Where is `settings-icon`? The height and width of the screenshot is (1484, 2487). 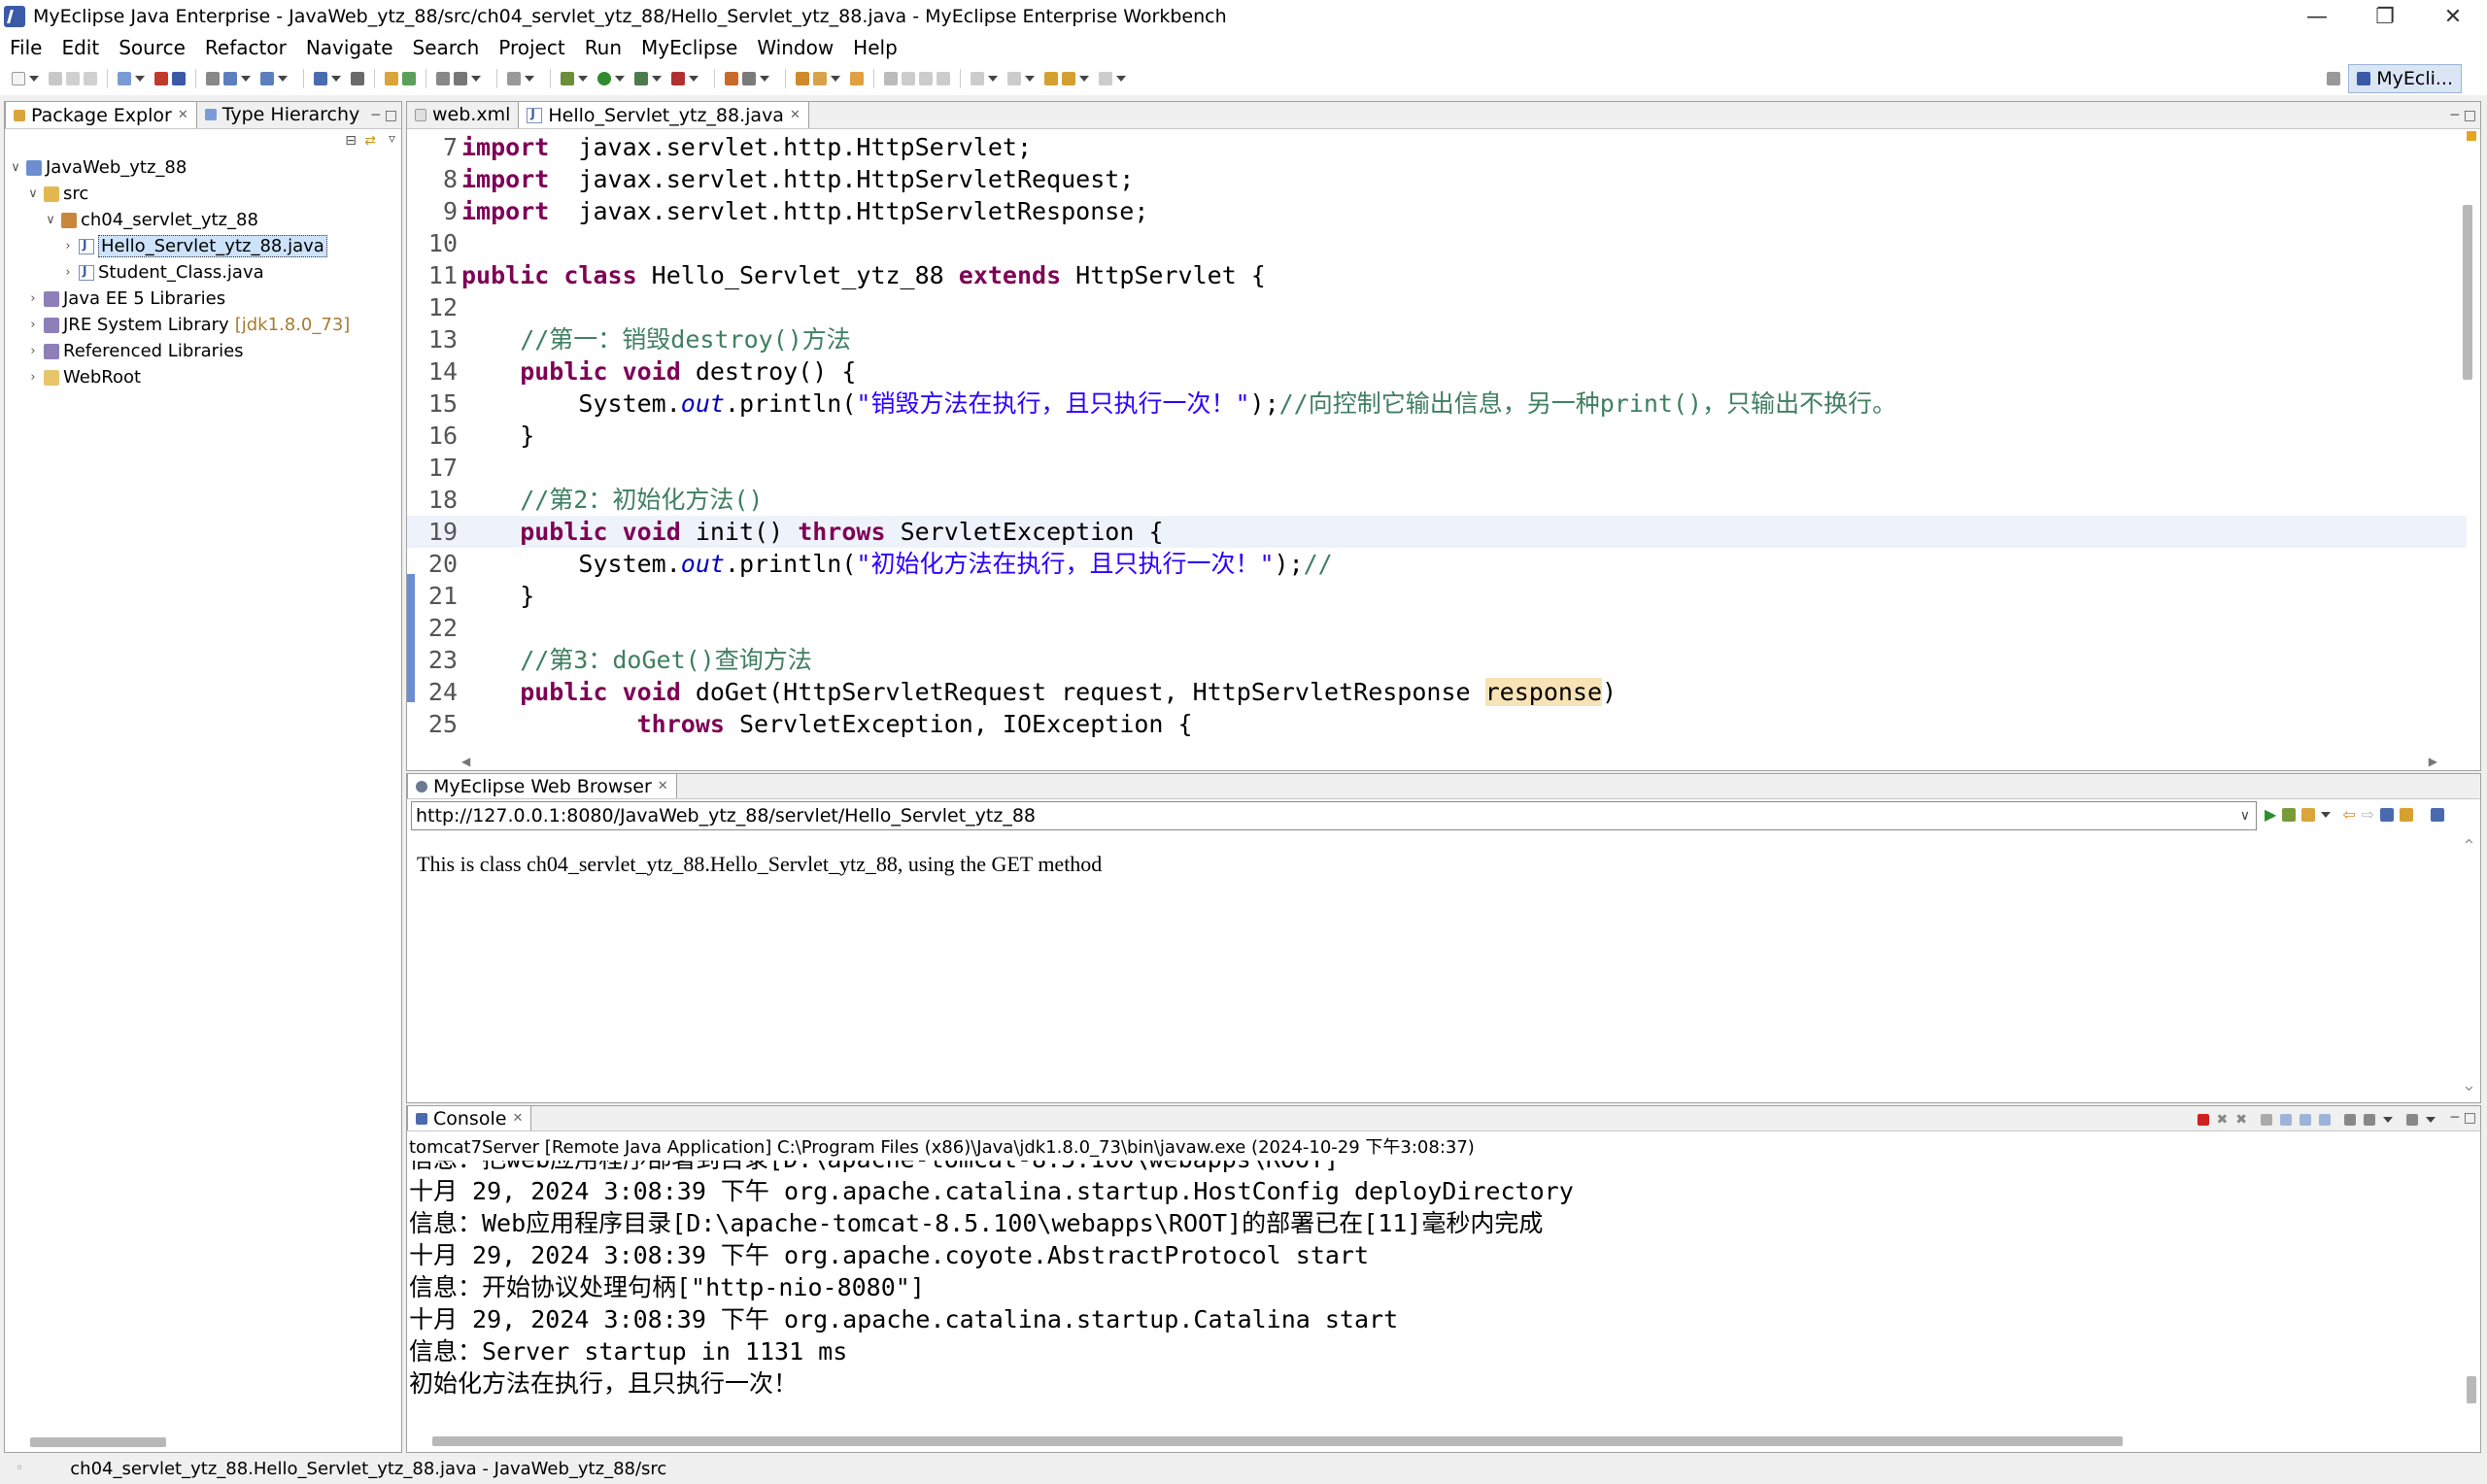 settings-icon is located at coordinates (749, 78).